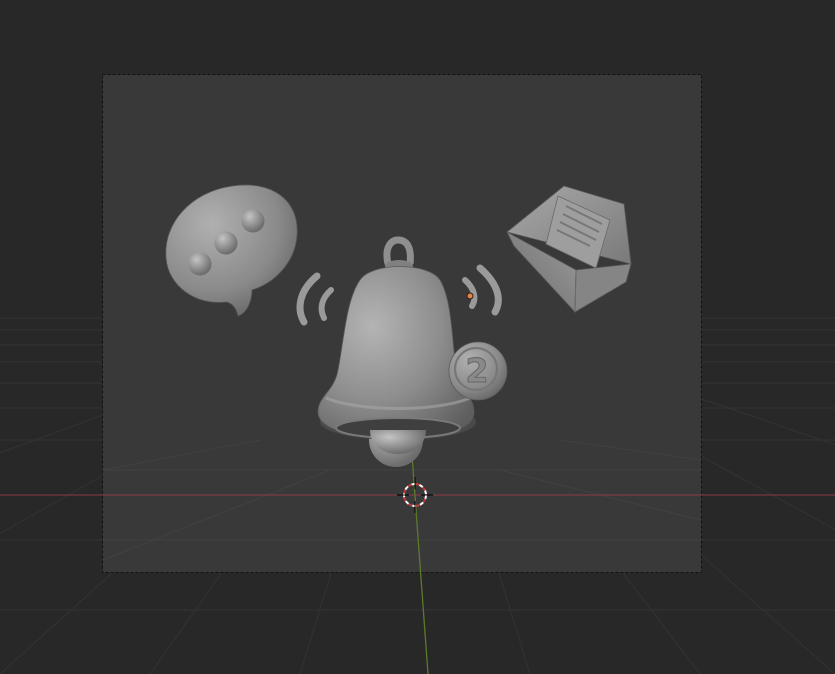 The width and height of the screenshot is (835, 674). I want to click on notification-badge-icon: 2, so click(478, 371).